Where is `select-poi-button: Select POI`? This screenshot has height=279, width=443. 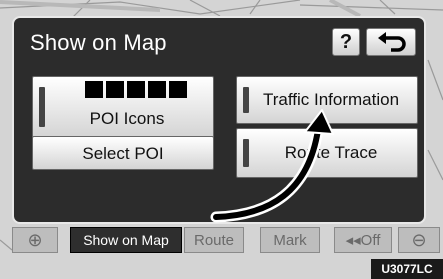
select-poi-button: Select POI is located at coordinates (123, 153).